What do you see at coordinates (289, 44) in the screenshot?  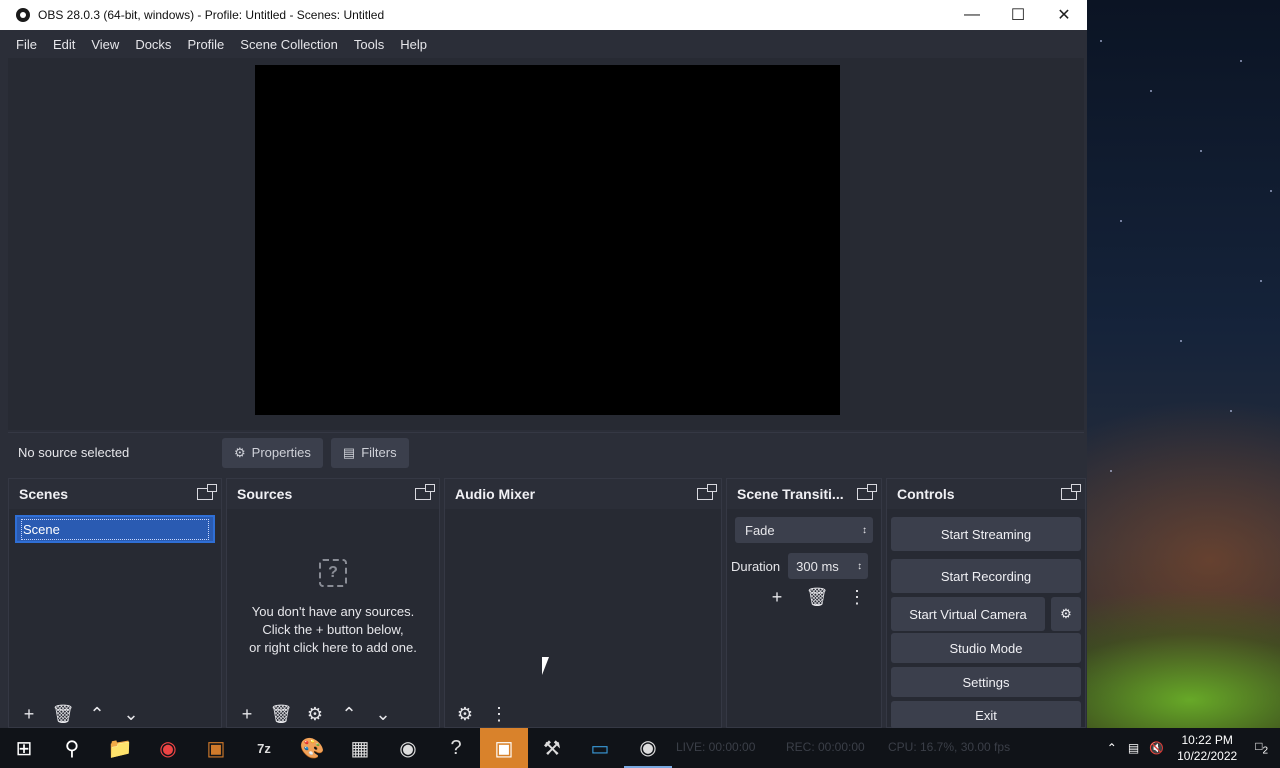 I see `menu-scene-collection: Scene Collection` at bounding box center [289, 44].